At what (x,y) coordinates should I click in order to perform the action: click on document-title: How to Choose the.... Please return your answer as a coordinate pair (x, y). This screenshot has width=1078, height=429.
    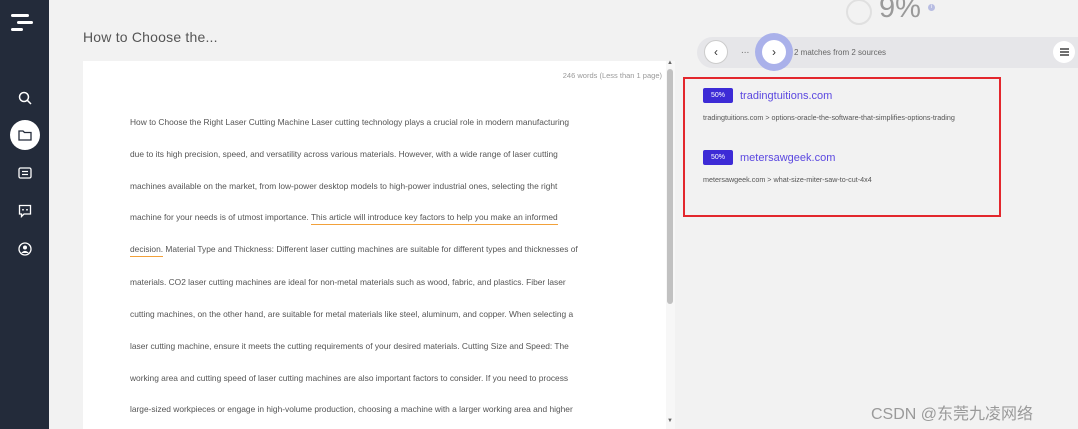
    Looking at the image, I should click on (150, 37).